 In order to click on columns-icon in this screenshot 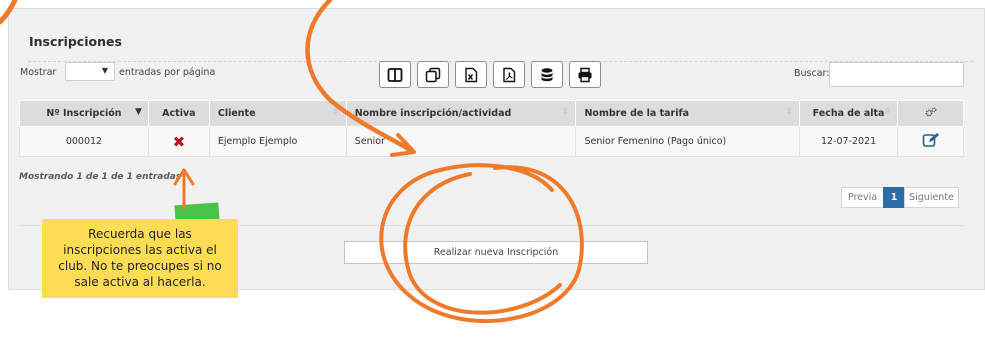, I will do `click(395, 74)`.